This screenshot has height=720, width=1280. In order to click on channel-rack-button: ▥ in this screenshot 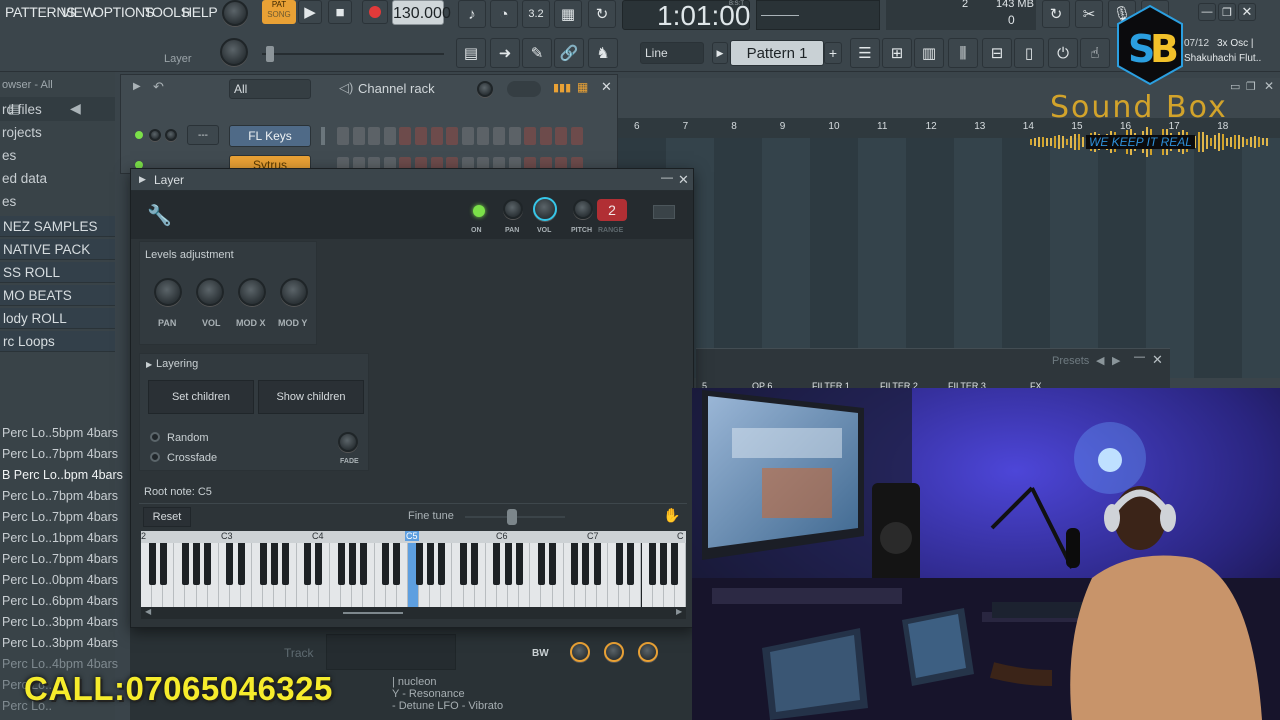, I will do `click(929, 53)`.